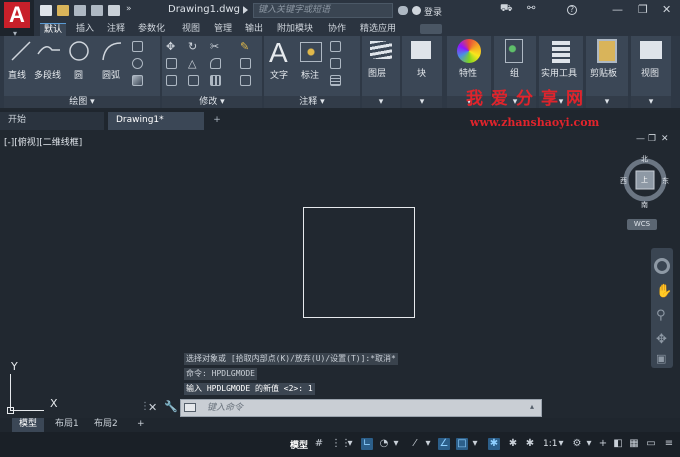 The width and height of the screenshot is (680, 457). I want to click on close-icon: ✕, so click(152, 407).